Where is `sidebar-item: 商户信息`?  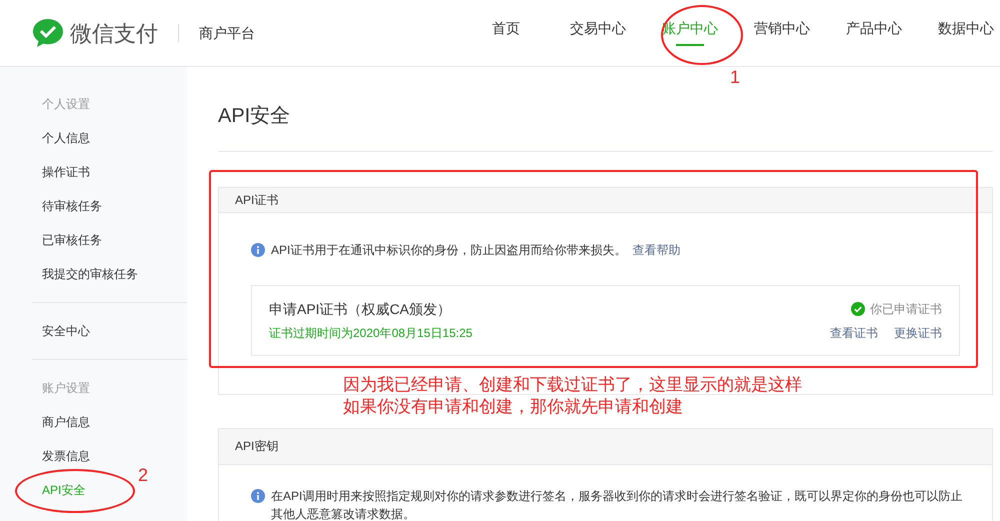 sidebar-item: 商户信息 is located at coordinates (66, 422).